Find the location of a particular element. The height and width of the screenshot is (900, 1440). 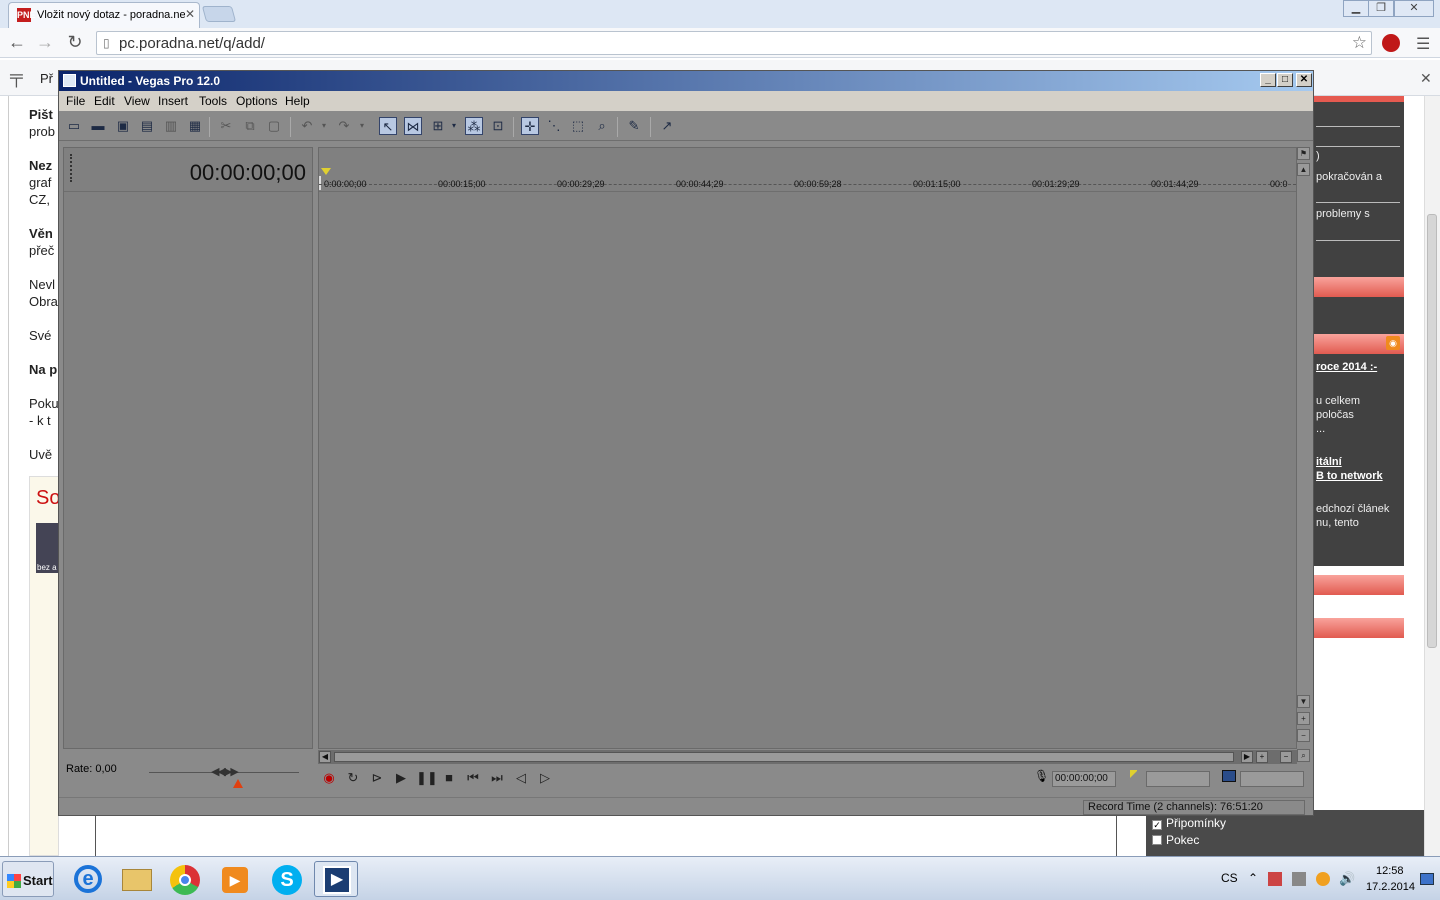

bookmark-label: Př is located at coordinates (46, 78).